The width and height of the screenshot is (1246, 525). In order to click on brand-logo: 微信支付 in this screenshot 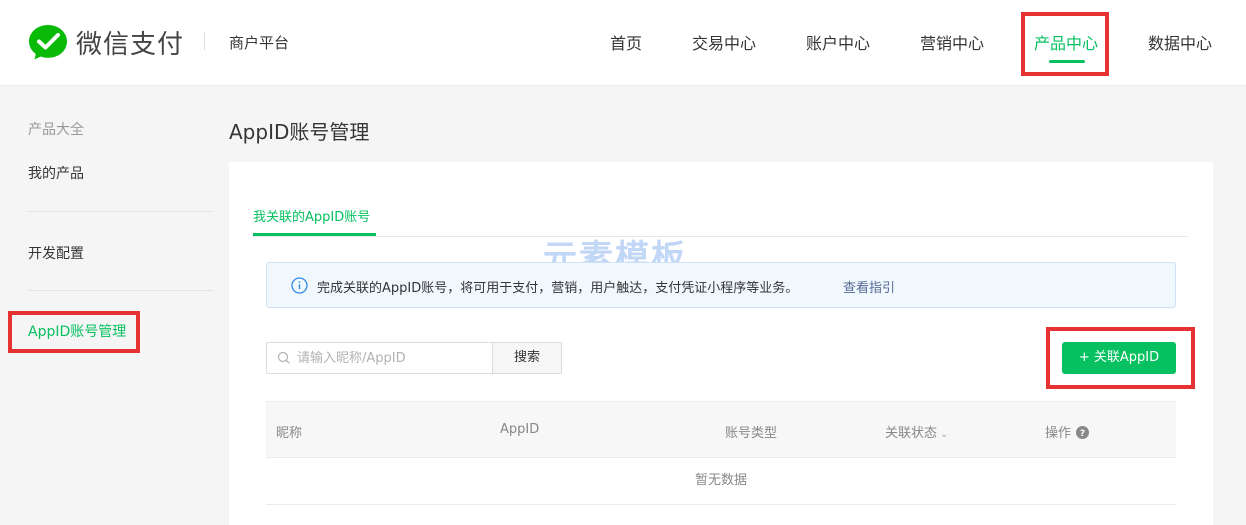, I will do `click(106, 42)`.